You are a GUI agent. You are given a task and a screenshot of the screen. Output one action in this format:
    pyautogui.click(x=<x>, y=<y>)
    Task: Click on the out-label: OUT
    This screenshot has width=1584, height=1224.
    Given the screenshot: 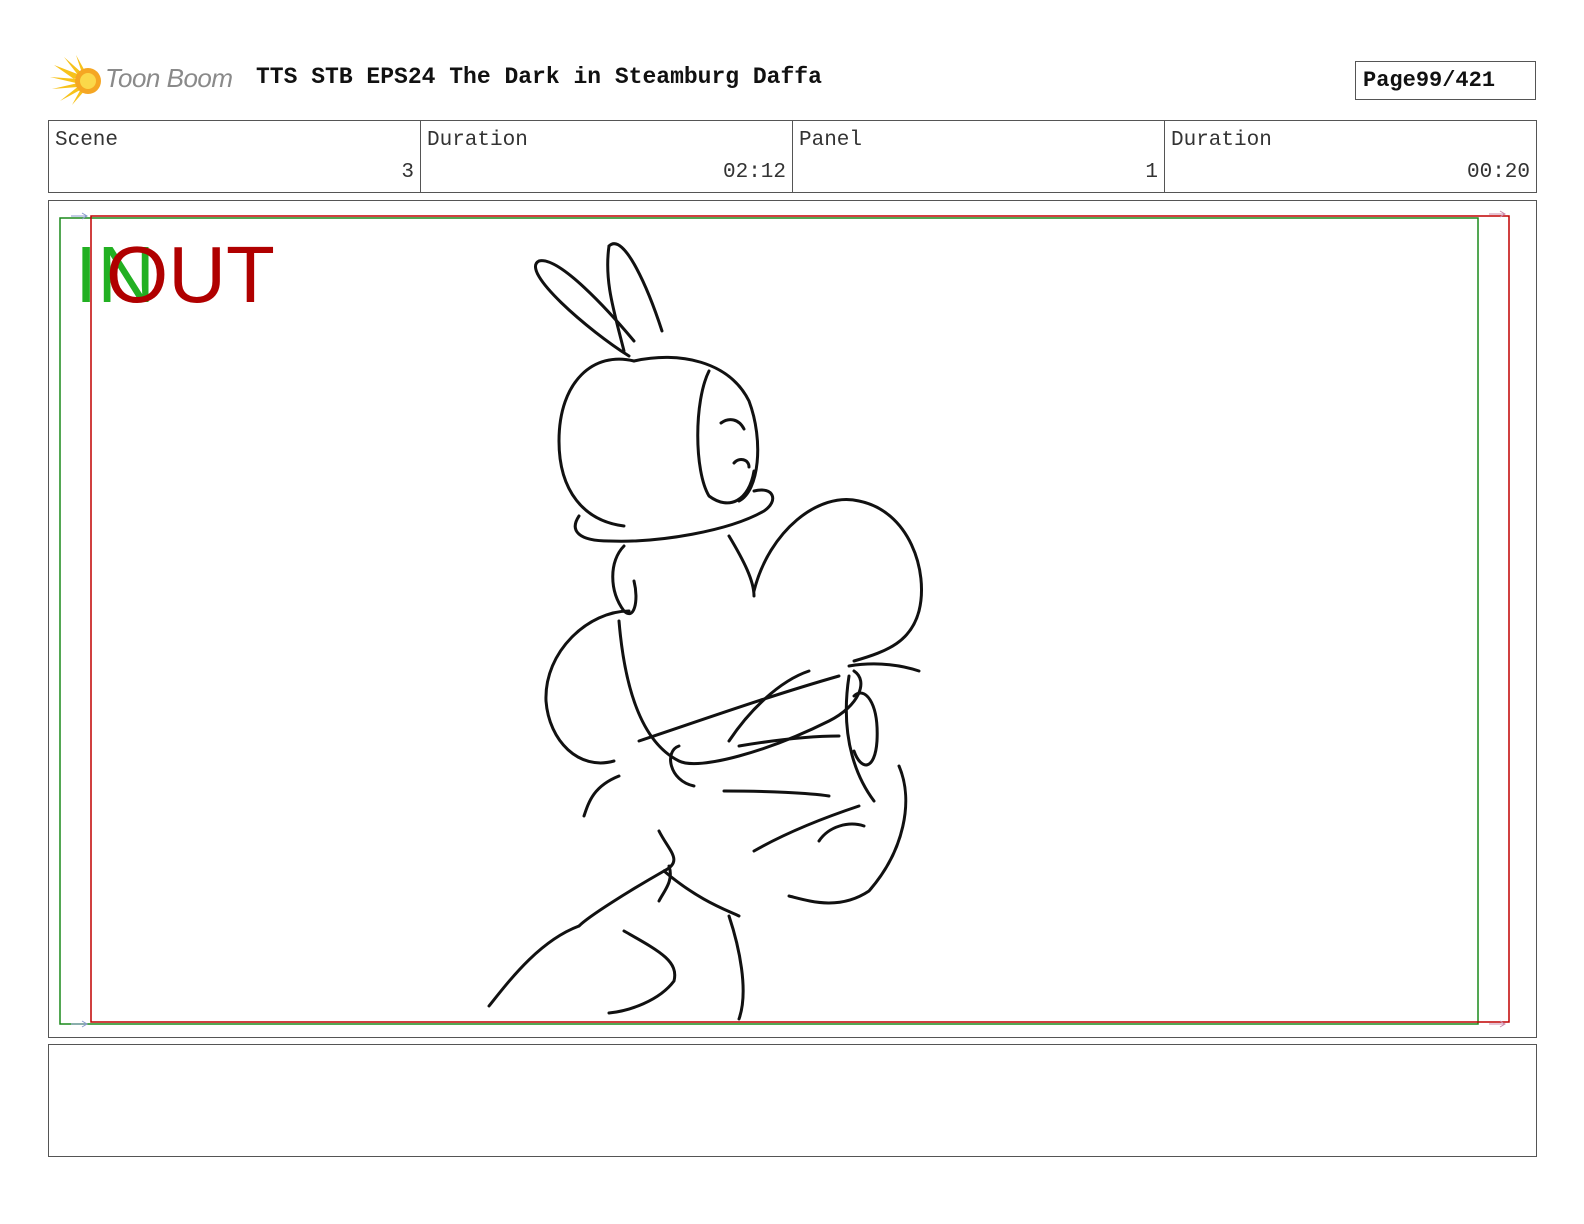 What is the action you would take?
    pyautogui.click(x=190, y=274)
    